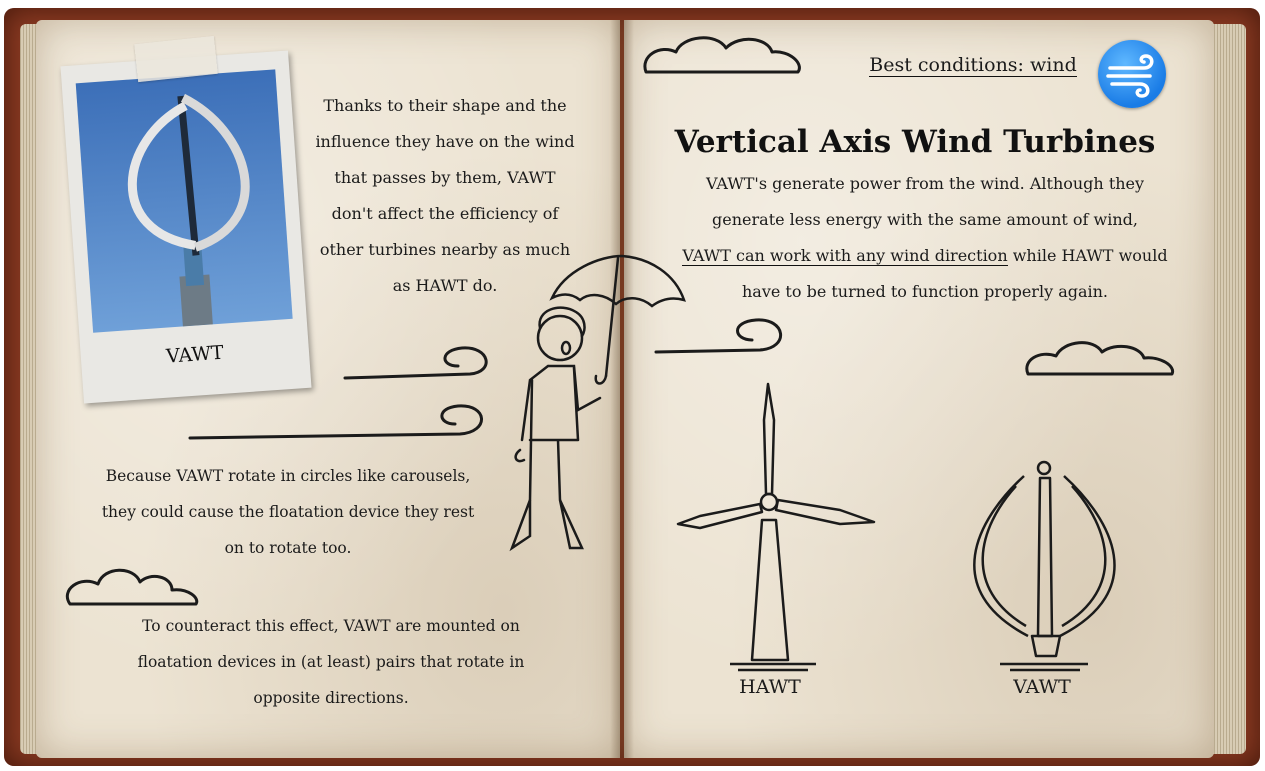 This screenshot has height=771, width=1265. Describe the element at coordinates (1042, 687) in the screenshot. I see `vawt-label: VAWT` at that location.